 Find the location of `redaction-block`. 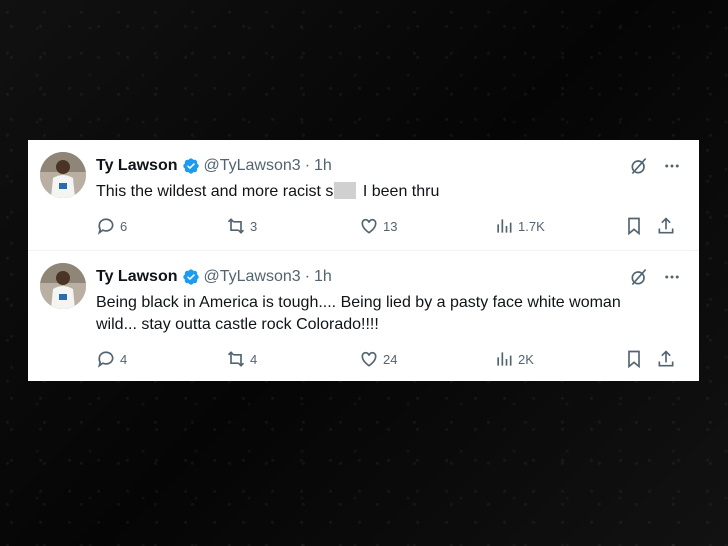

redaction-block is located at coordinates (345, 190).